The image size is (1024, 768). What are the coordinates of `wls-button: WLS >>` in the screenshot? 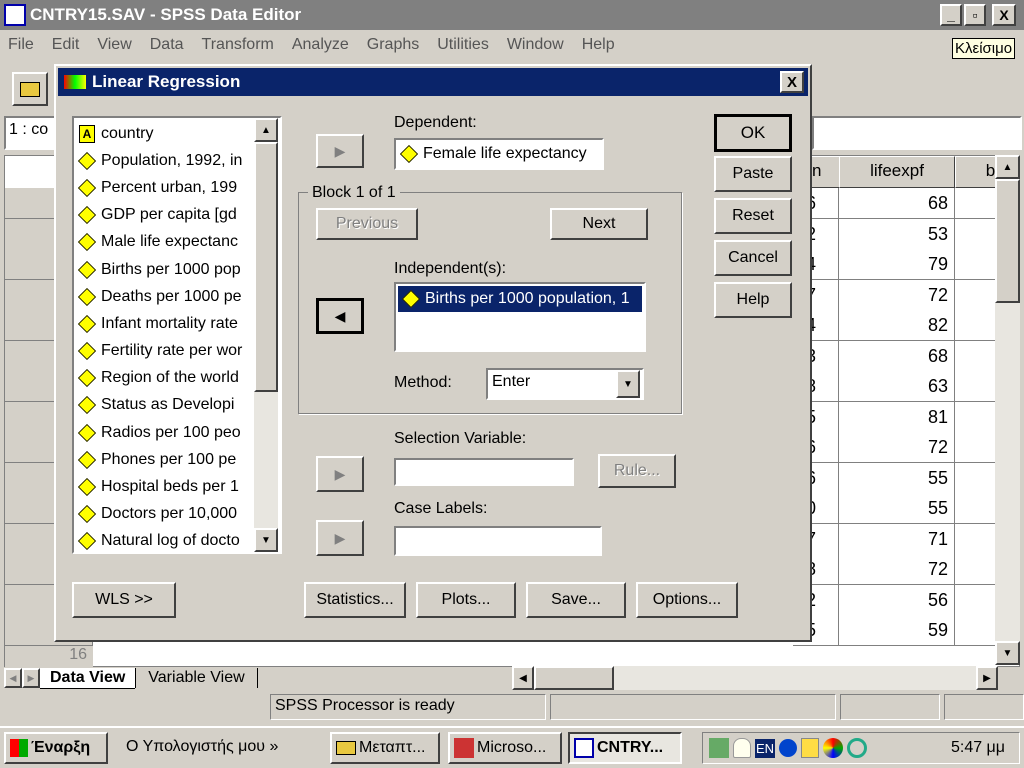 It's located at (124, 600).